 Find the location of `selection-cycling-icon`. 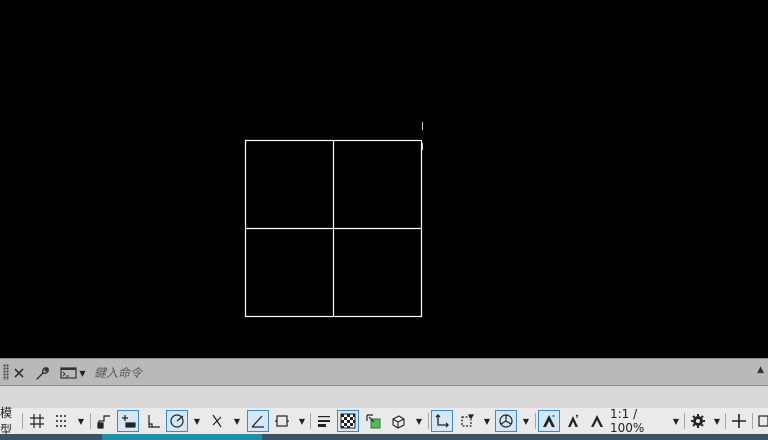

selection-cycling-icon is located at coordinates (373, 421).